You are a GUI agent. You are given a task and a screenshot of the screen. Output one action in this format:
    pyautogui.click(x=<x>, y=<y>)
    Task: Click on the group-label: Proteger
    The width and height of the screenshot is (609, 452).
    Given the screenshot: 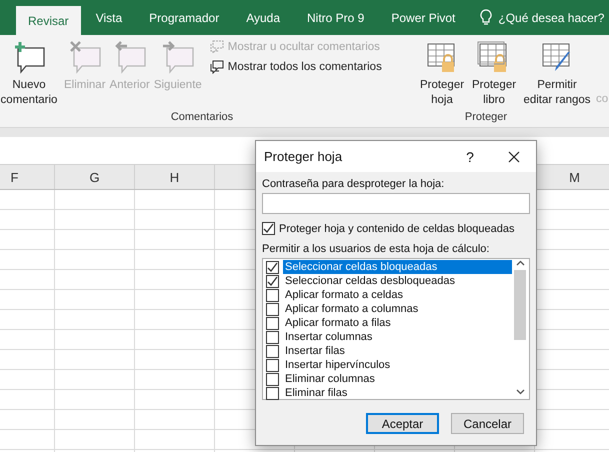 What is the action you would take?
    pyautogui.click(x=486, y=118)
    